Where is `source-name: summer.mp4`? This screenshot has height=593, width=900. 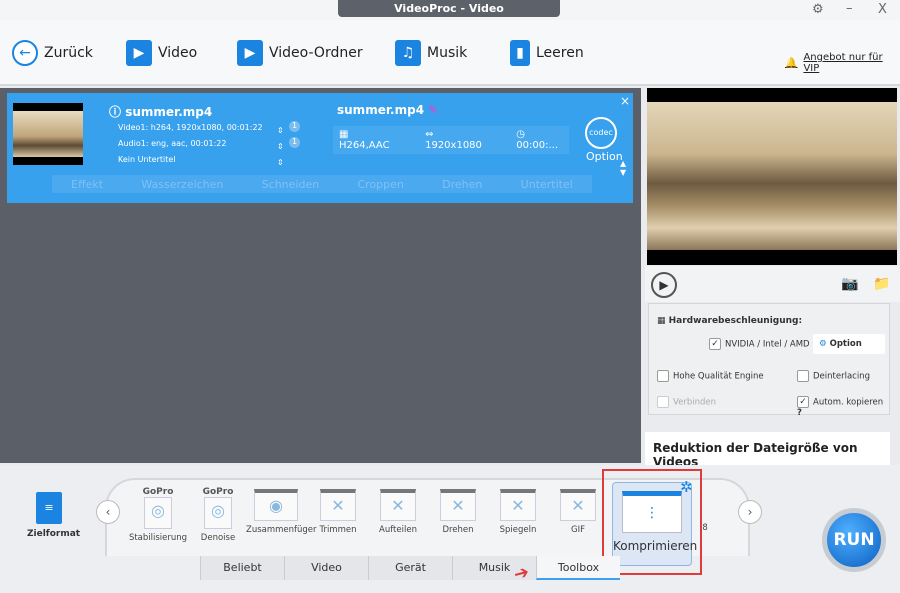
source-name: summer.mp4 is located at coordinates (169, 112).